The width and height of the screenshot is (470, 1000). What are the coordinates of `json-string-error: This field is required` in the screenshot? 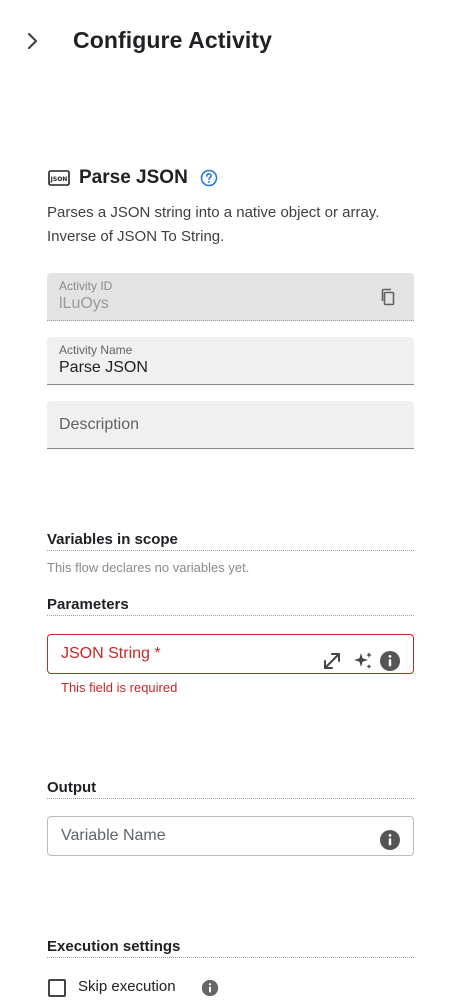 It's located at (119, 687).